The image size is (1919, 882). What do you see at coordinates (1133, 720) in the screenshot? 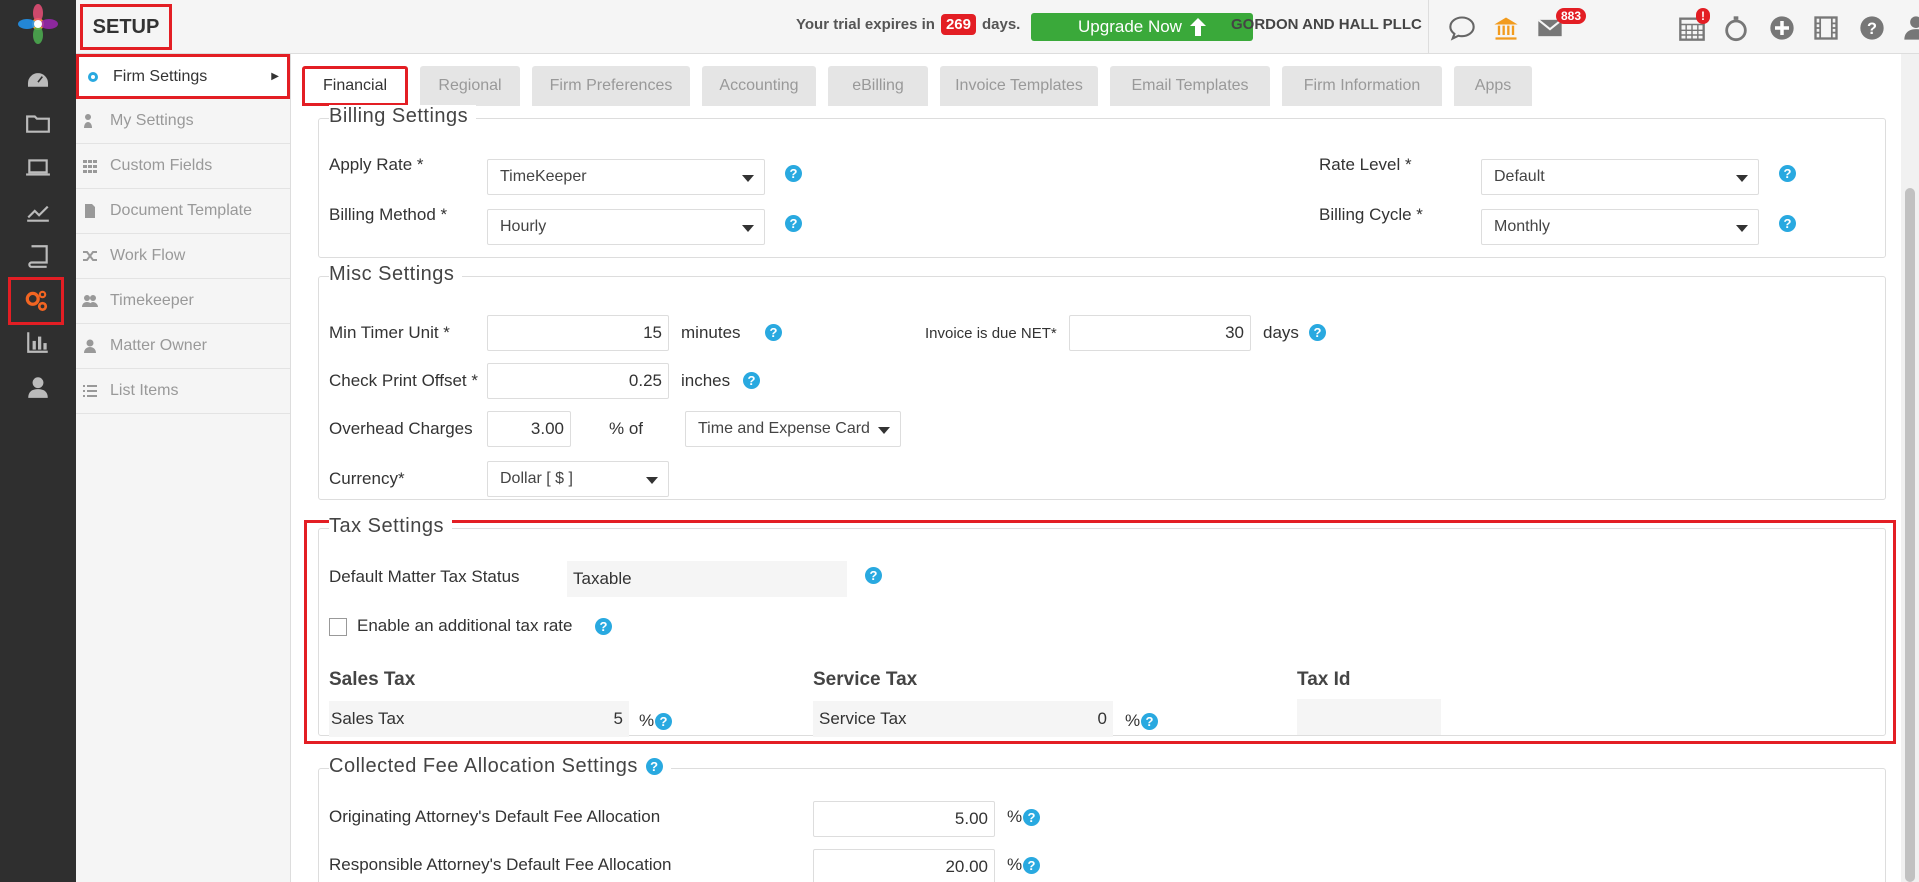
I see `service-tax-percent: %` at bounding box center [1133, 720].